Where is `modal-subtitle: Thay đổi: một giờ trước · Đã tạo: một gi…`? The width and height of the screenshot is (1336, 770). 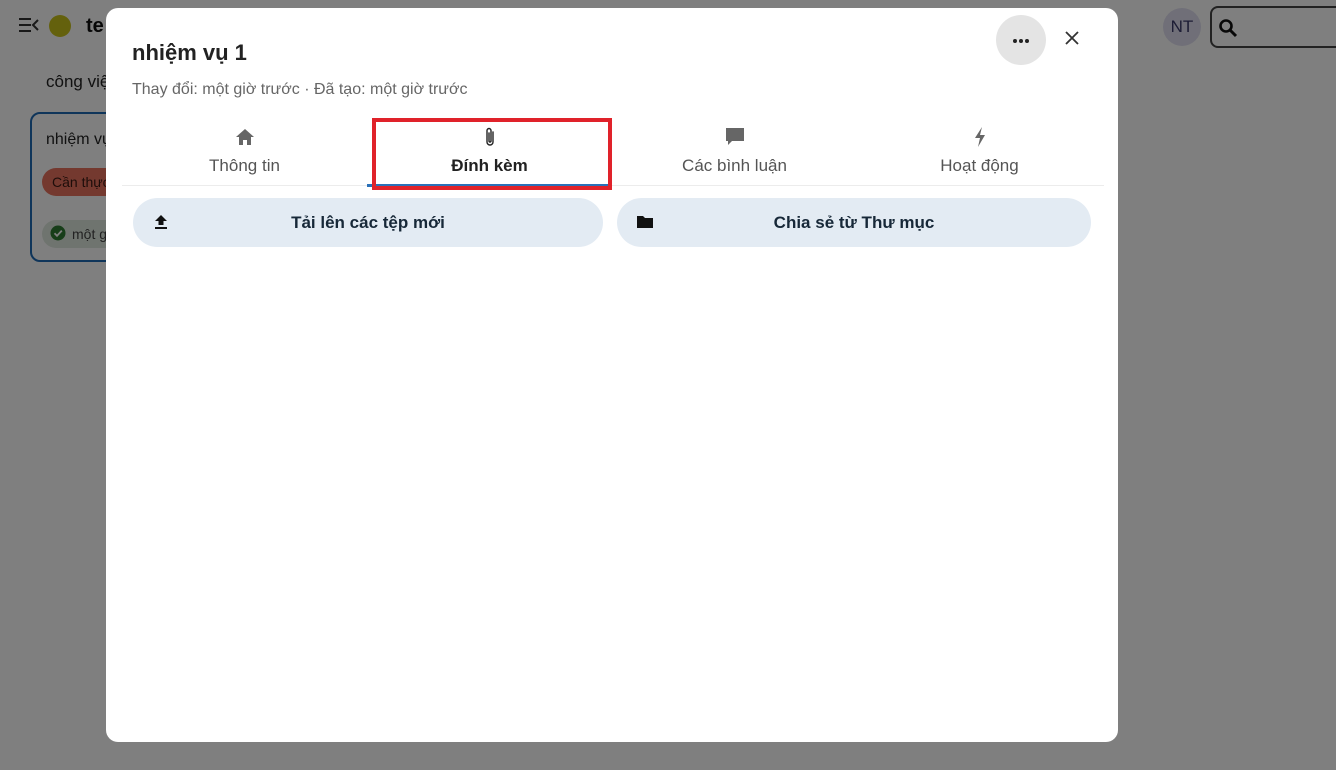 modal-subtitle: Thay đổi: một giờ trước · Đã tạo: một gi… is located at coordinates (300, 89).